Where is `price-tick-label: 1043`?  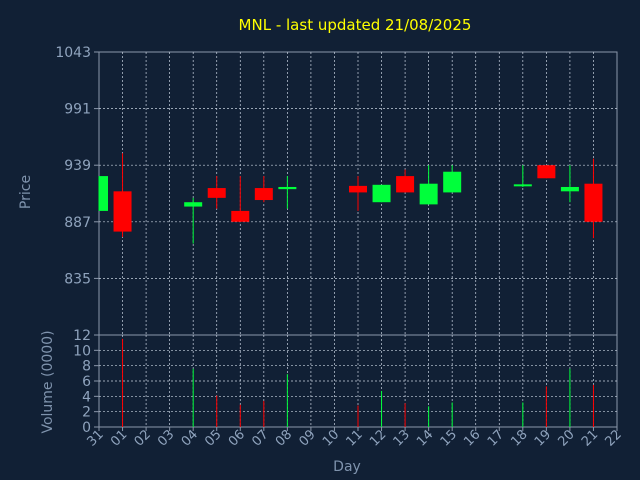
price-tick-label: 1043 is located at coordinates (73, 53).